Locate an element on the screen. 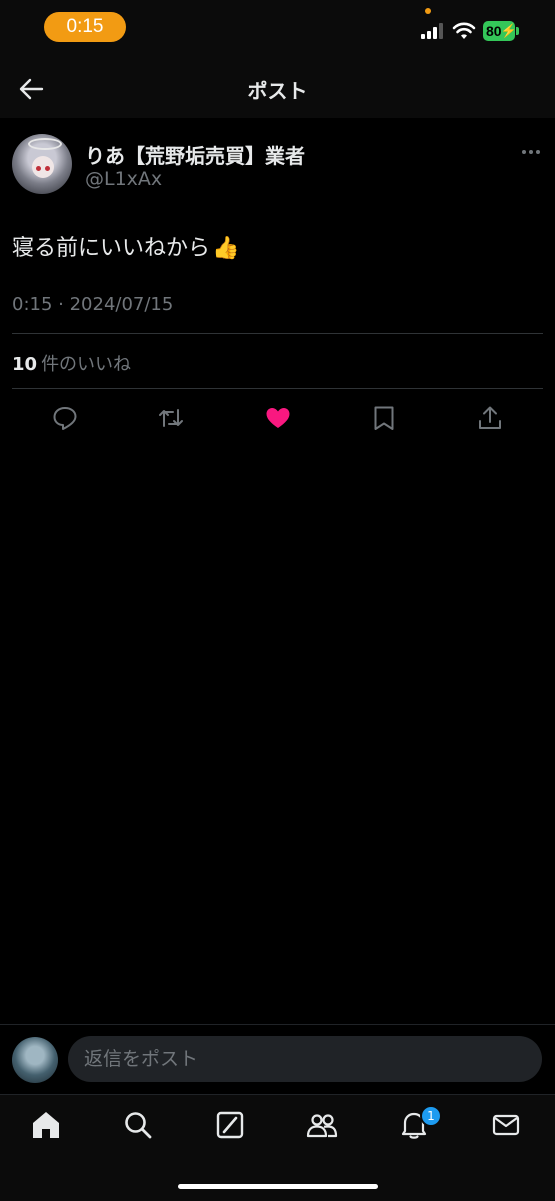  my-avatar is located at coordinates (35, 1060).